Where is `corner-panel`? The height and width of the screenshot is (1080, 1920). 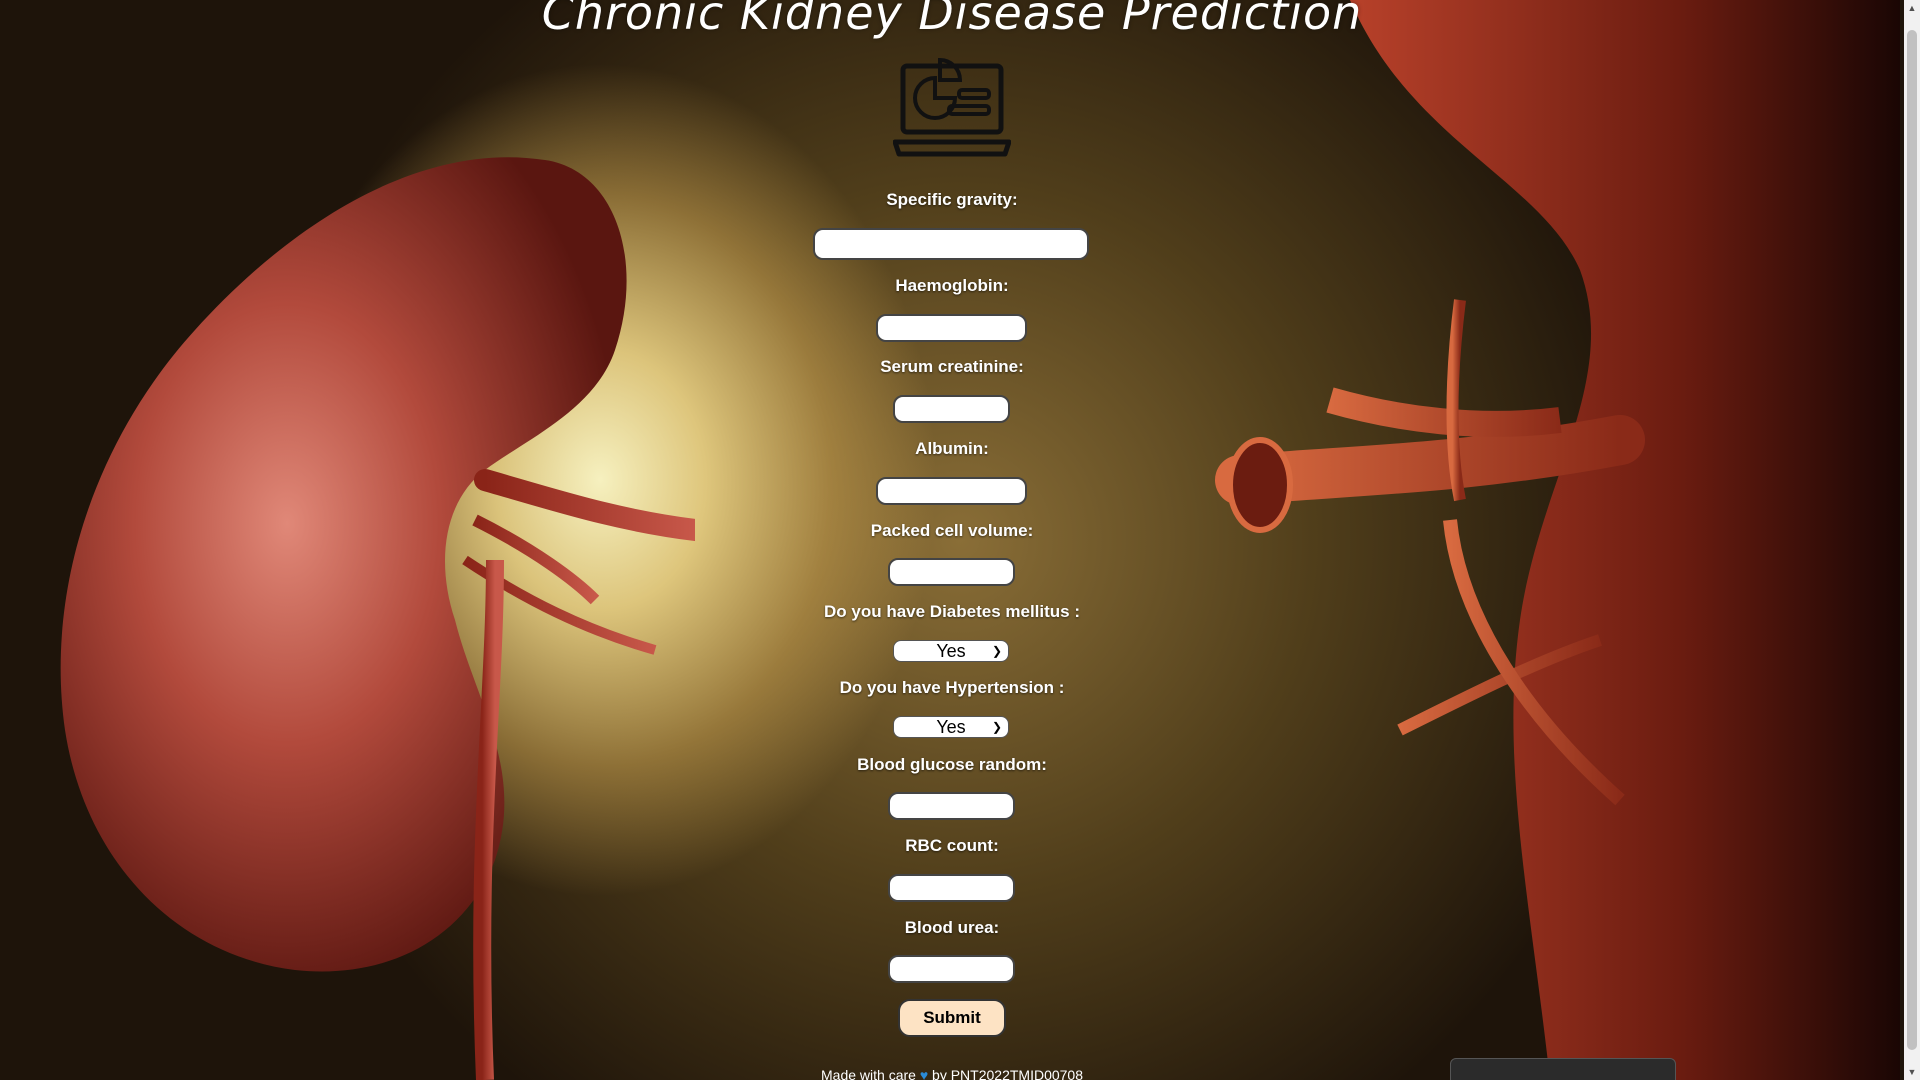 corner-panel is located at coordinates (1563, 1069).